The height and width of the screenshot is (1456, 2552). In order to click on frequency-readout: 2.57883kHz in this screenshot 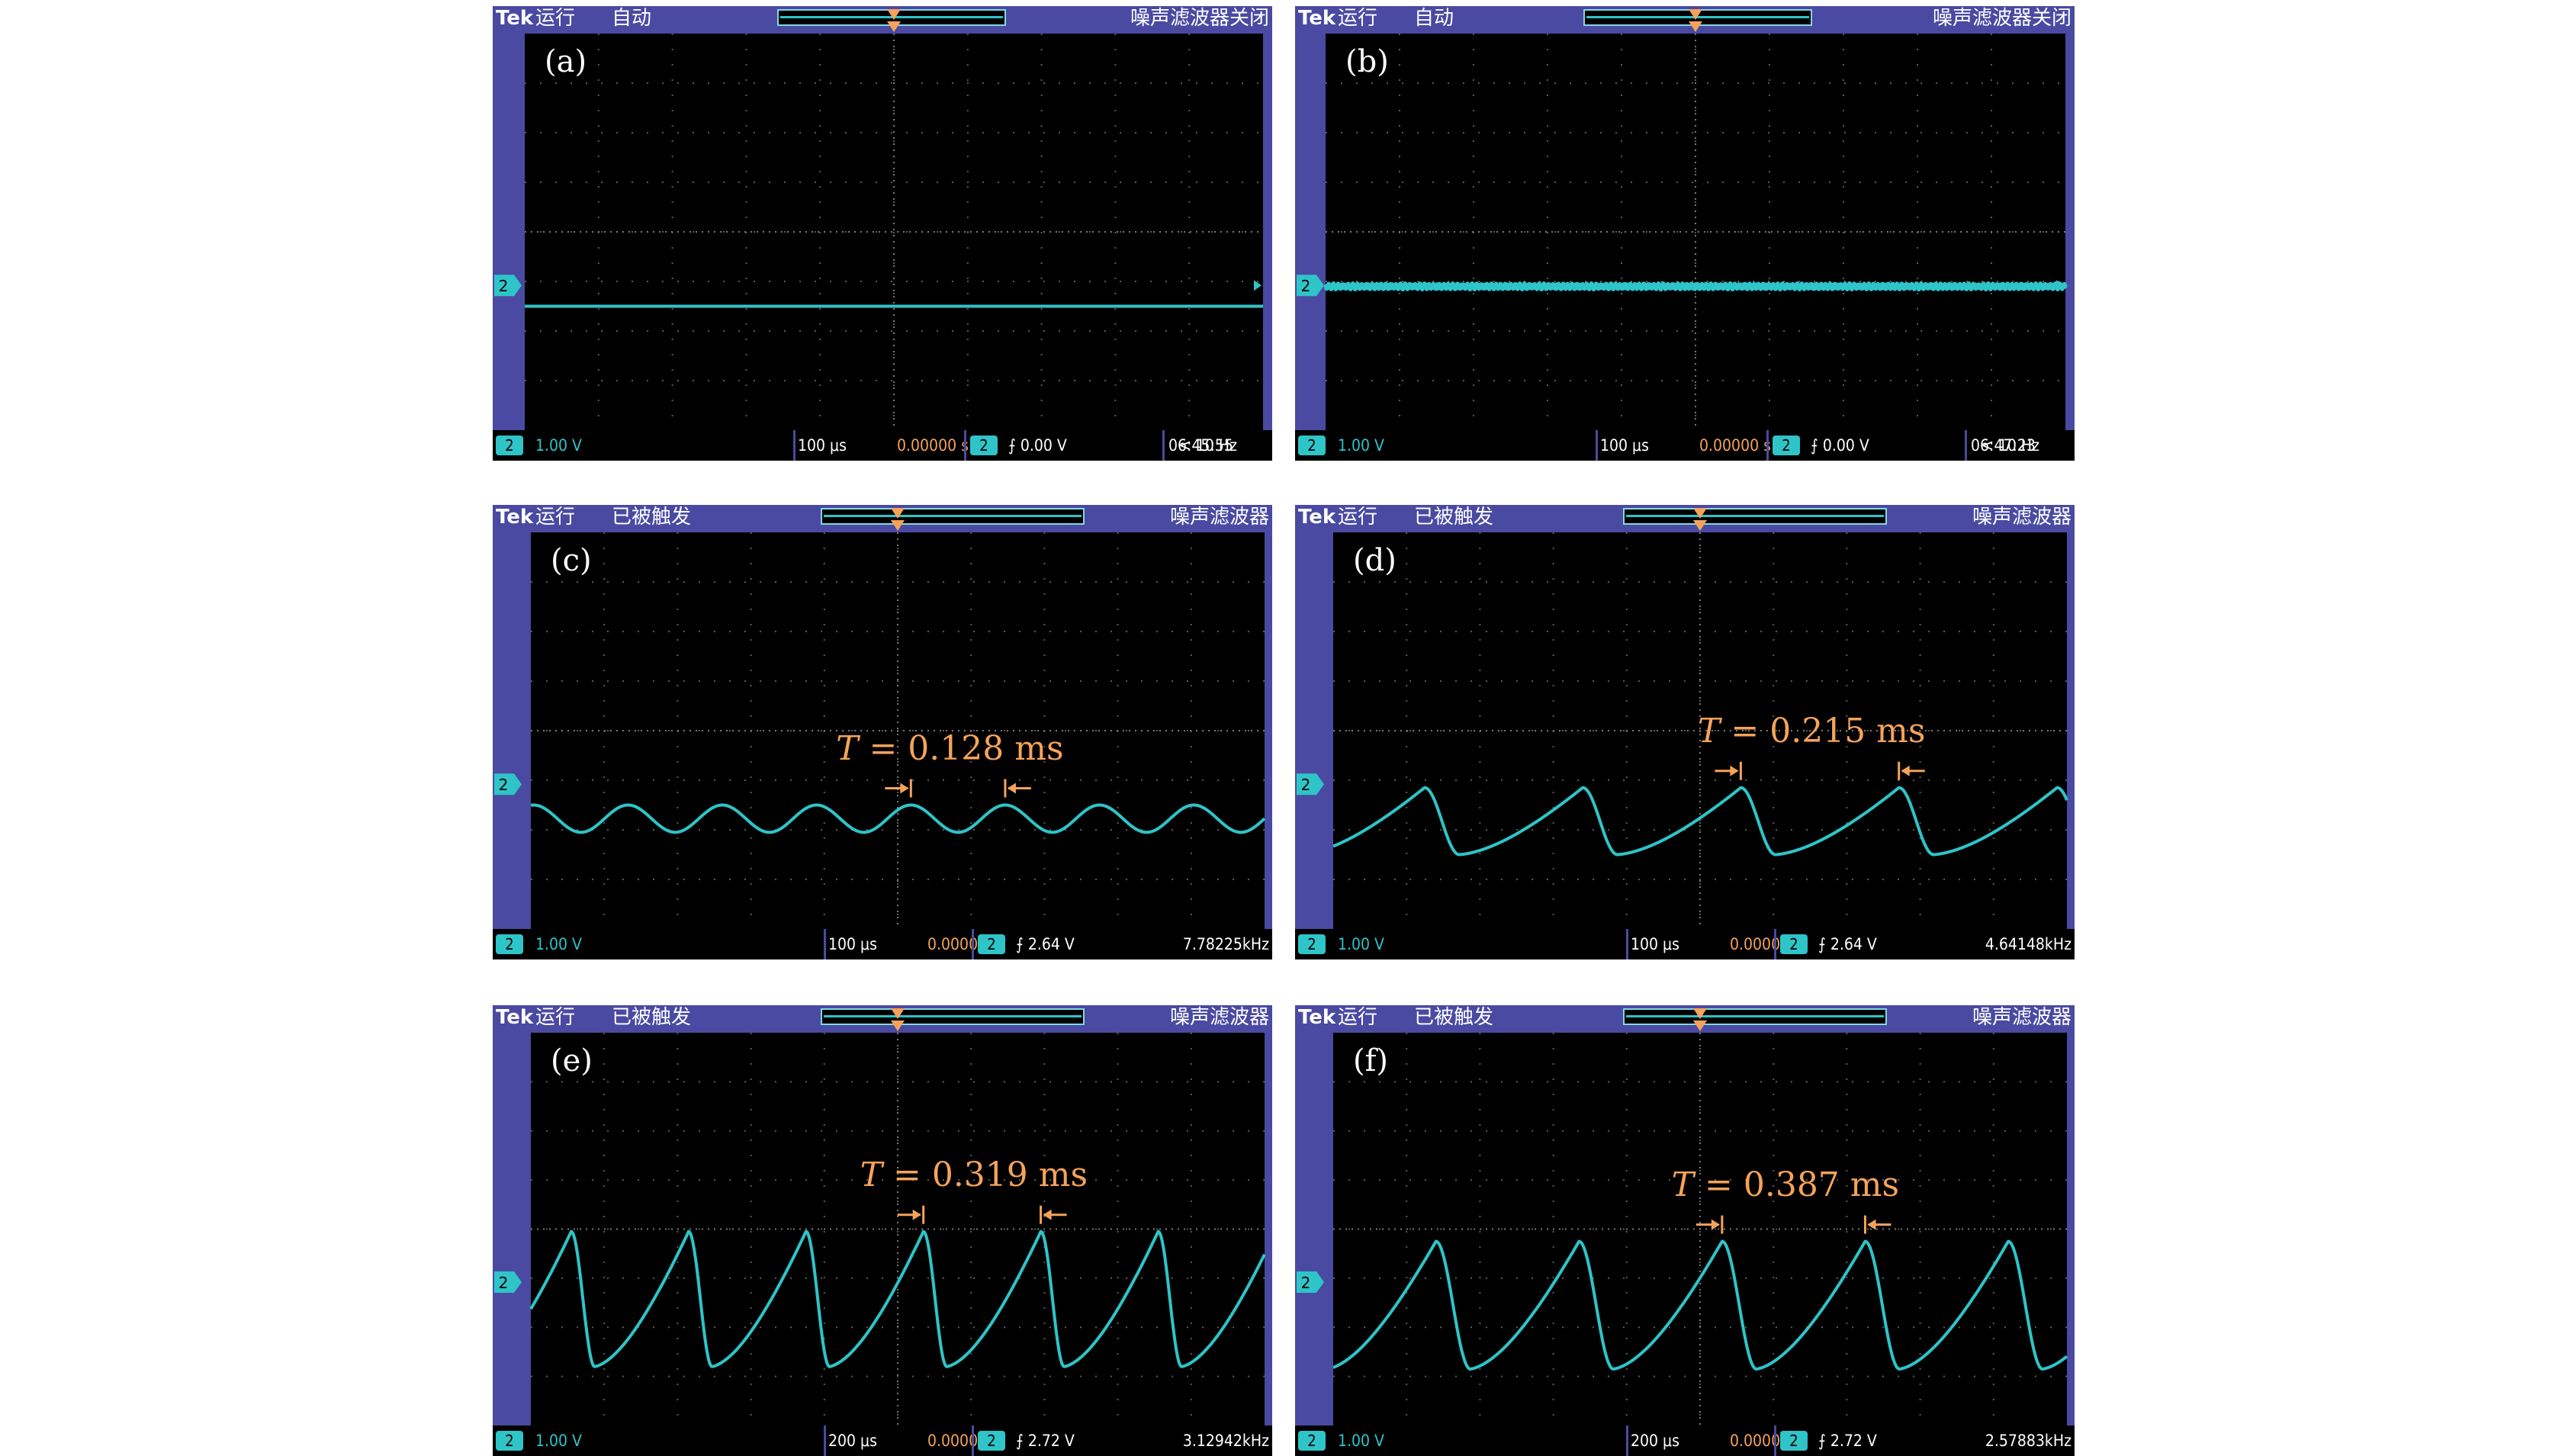, I will do `click(2028, 1441)`.